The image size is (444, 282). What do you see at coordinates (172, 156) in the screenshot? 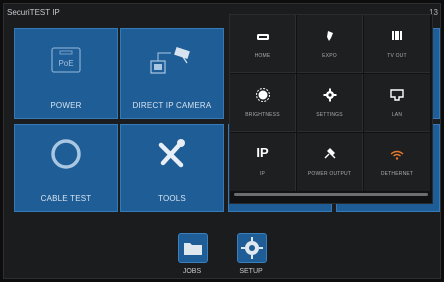
I see `tools-icon` at bounding box center [172, 156].